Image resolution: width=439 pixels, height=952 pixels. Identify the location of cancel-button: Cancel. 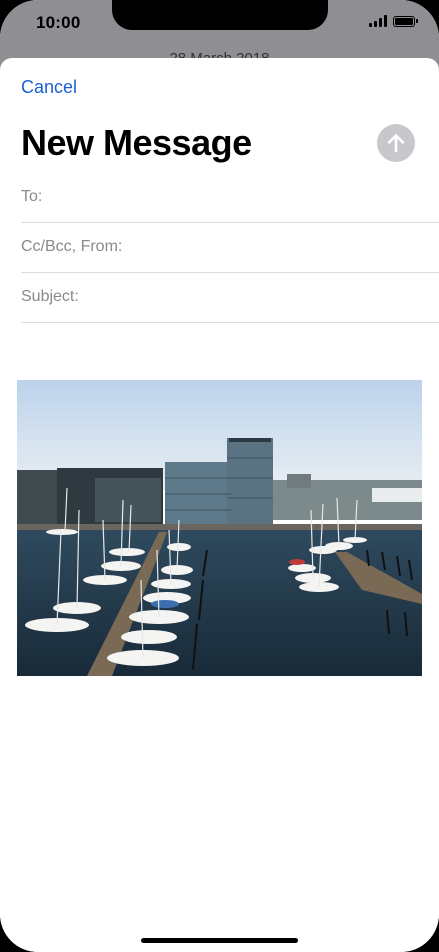
(49, 87).